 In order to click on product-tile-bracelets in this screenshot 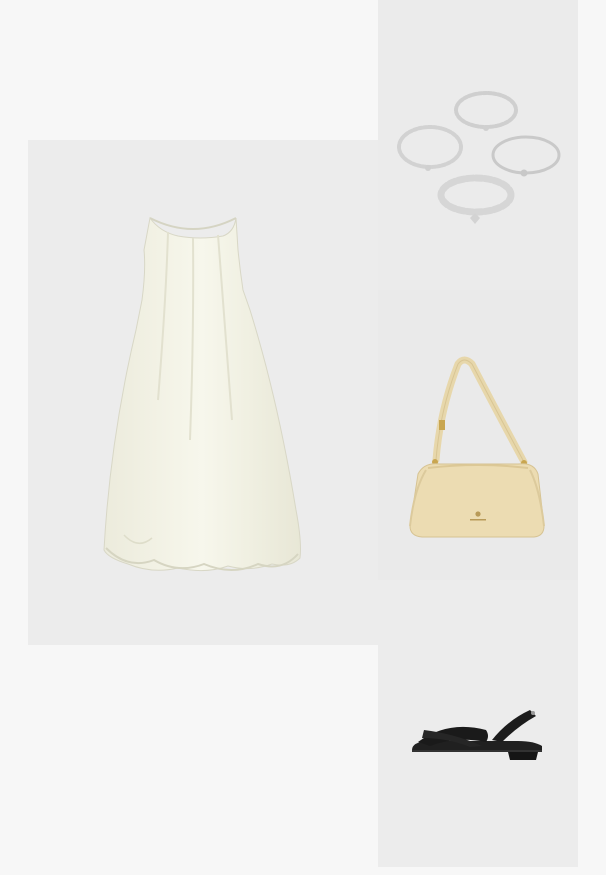, I will do `click(478, 145)`.